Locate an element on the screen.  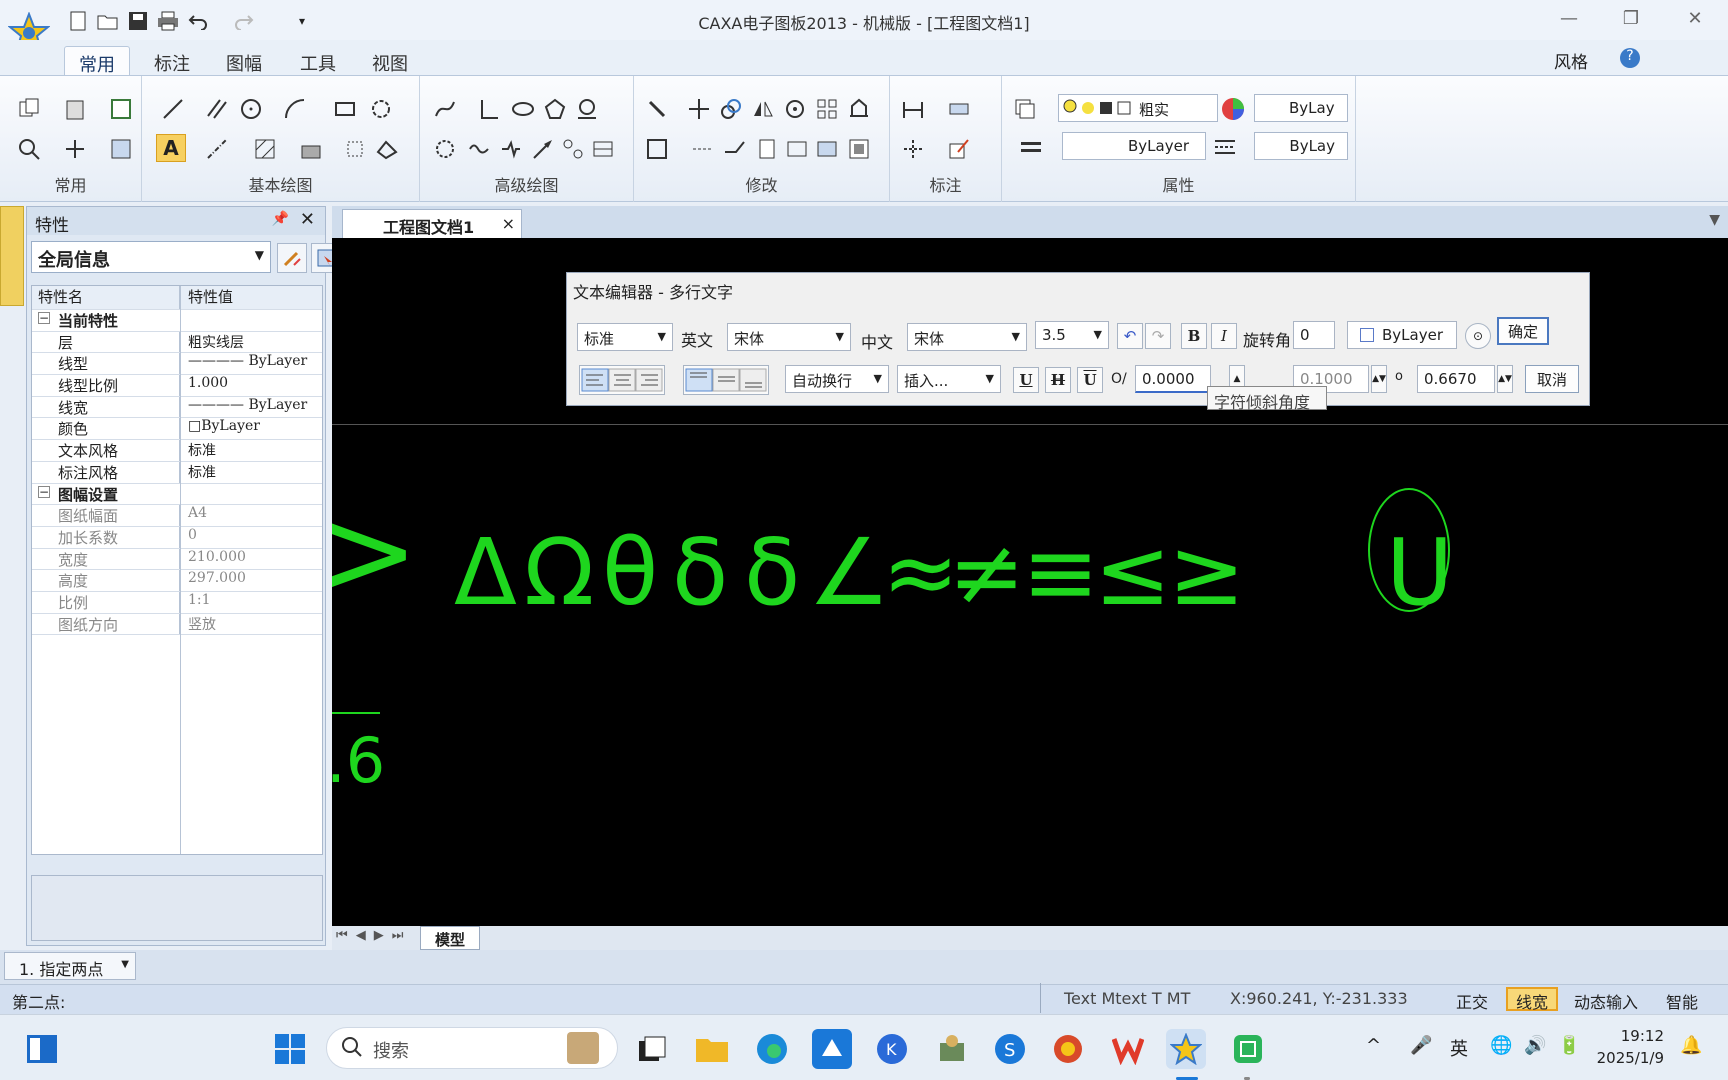
parallel-line-icon is located at coordinates (217, 109).